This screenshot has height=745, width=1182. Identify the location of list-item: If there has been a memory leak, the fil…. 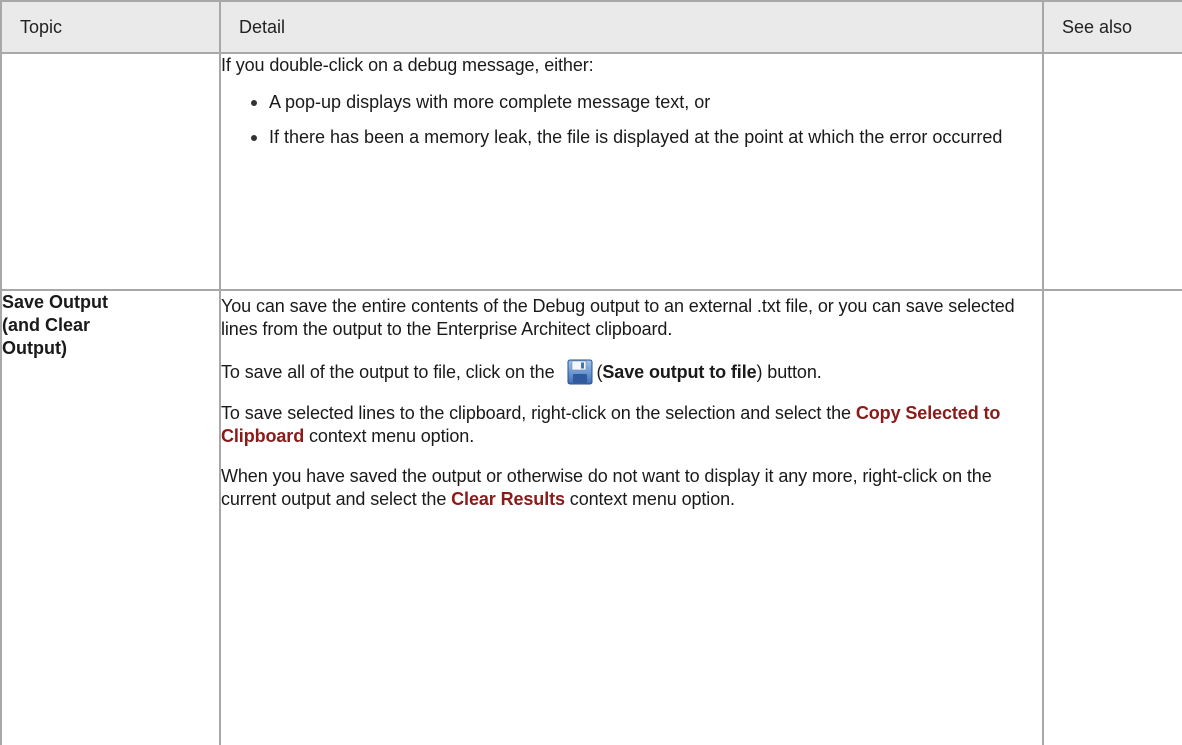
(631, 137).